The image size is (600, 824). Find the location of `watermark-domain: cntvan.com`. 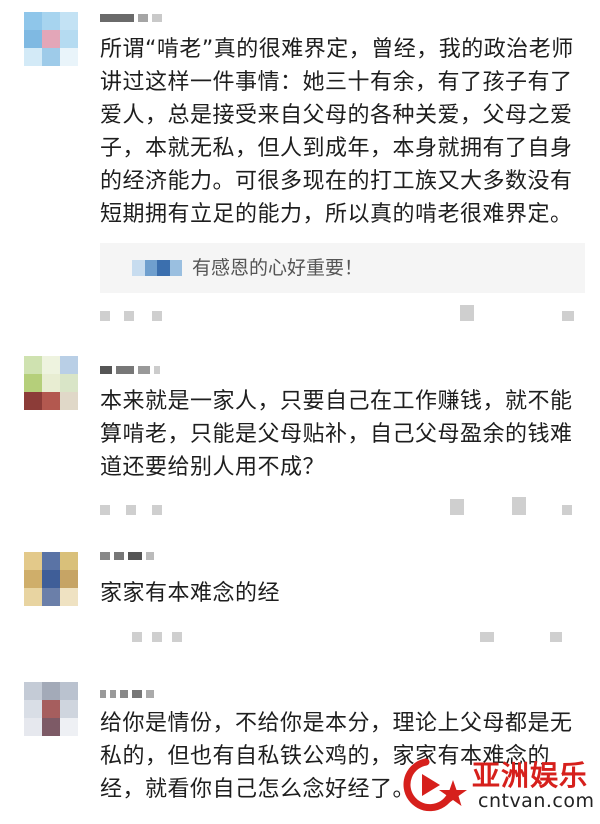

watermark-domain: cntvan.com is located at coordinates (536, 801).